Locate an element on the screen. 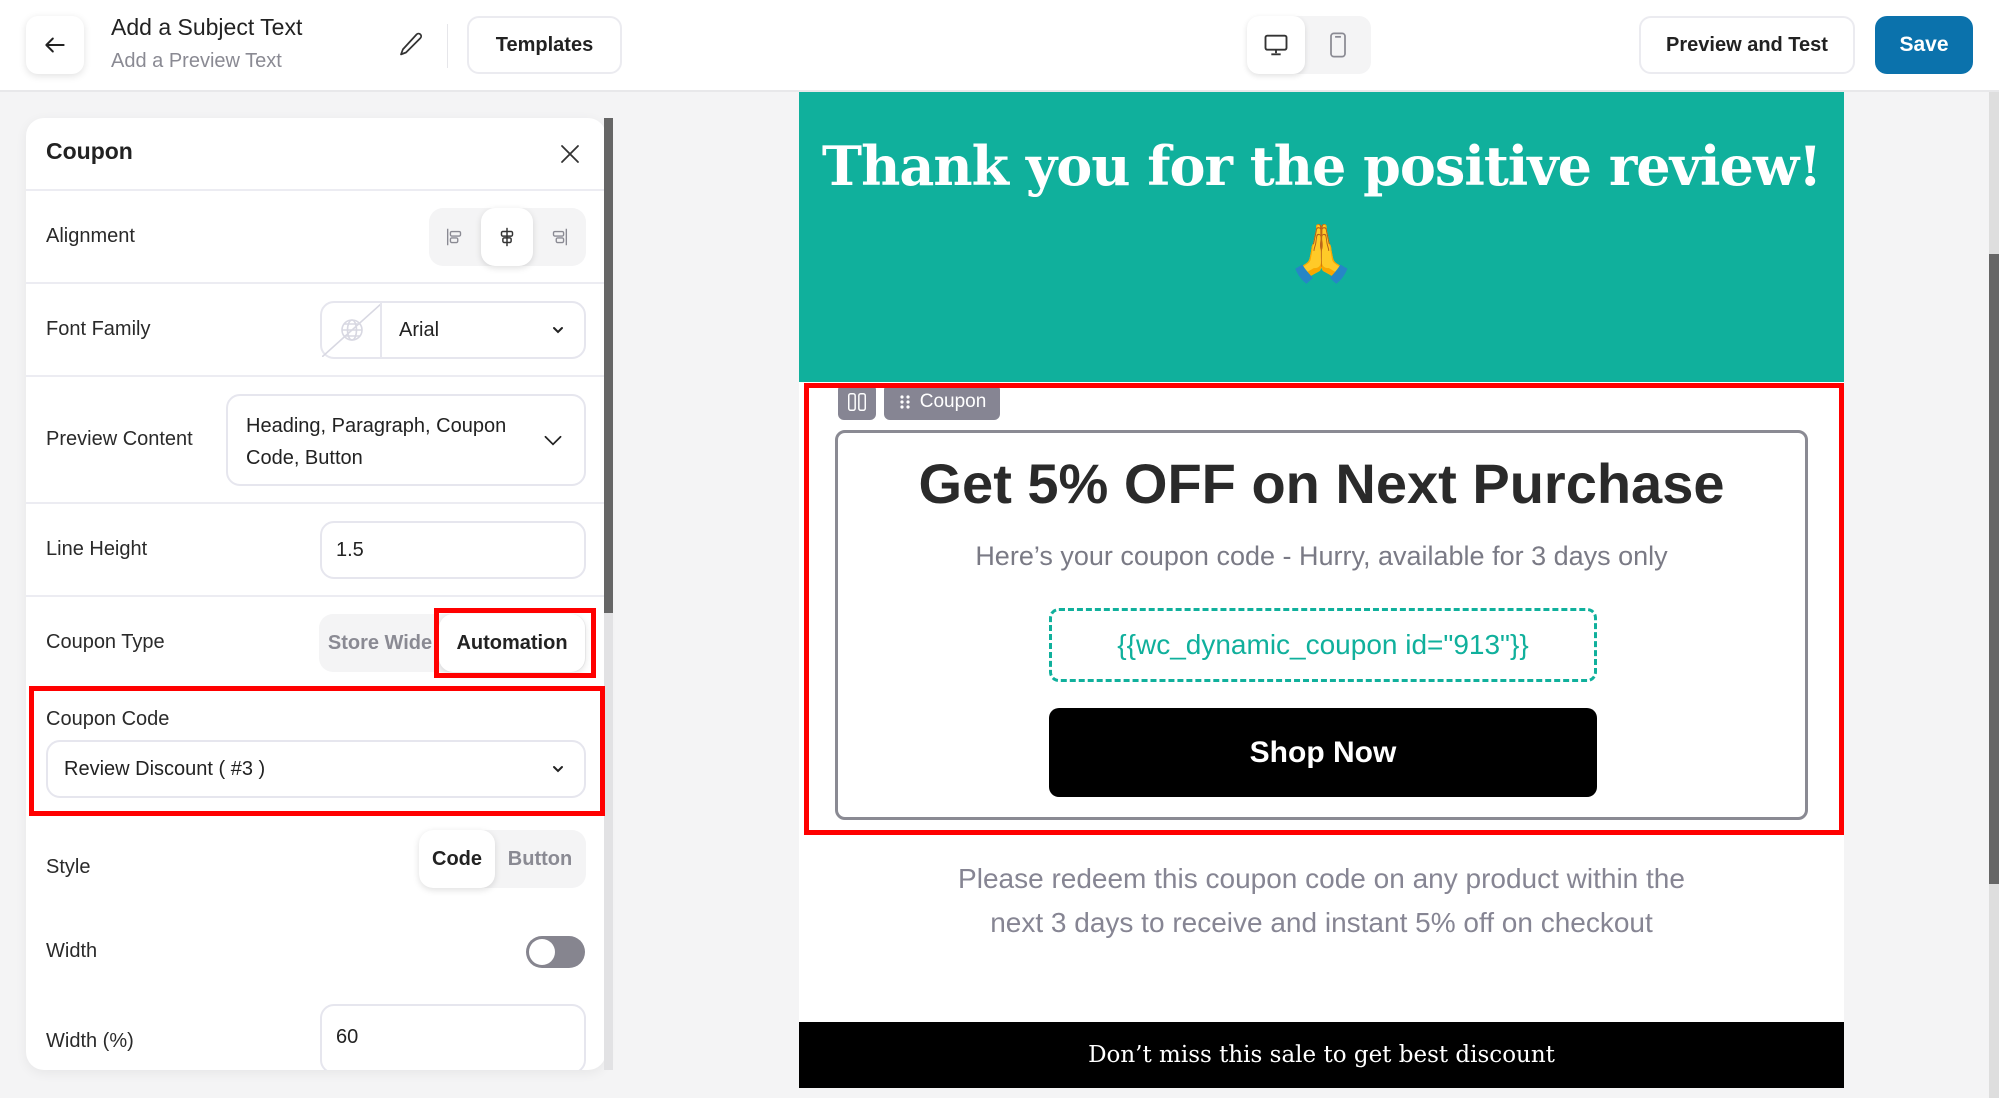 The height and width of the screenshot is (1098, 1999). columns-handle is located at coordinates (857, 402).